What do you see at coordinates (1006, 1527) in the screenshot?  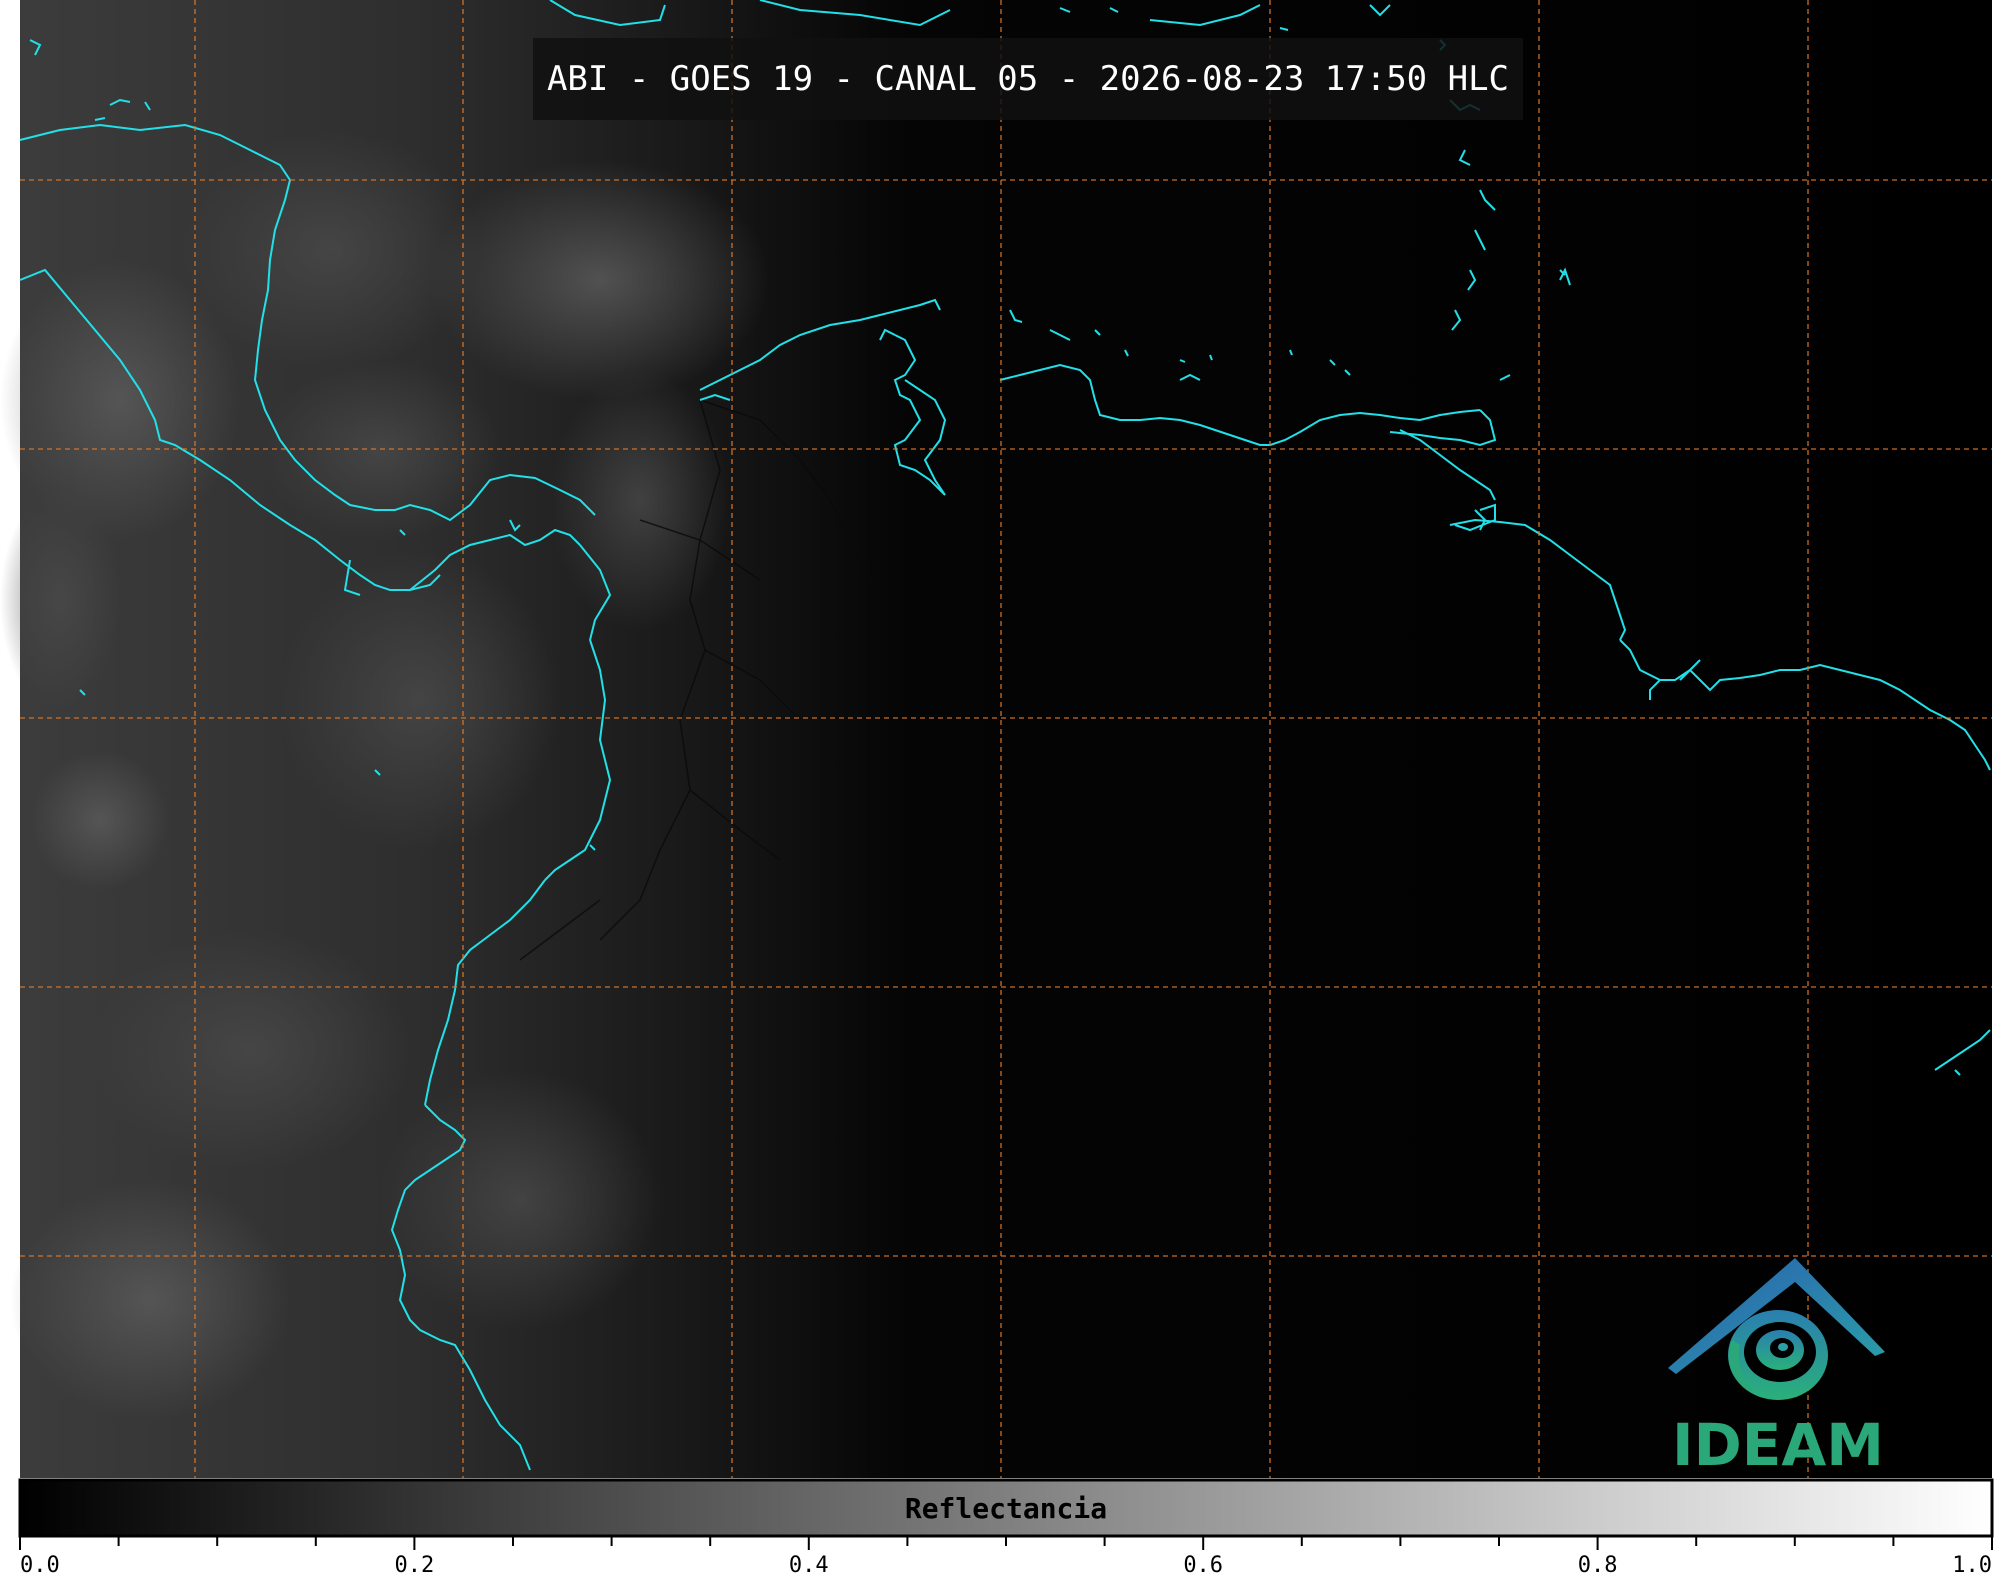 I see `colorbar: Reflectancia 0.0 0.2 0.4 0.6 0.8 1.0` at bounding box center [1006, 1527].